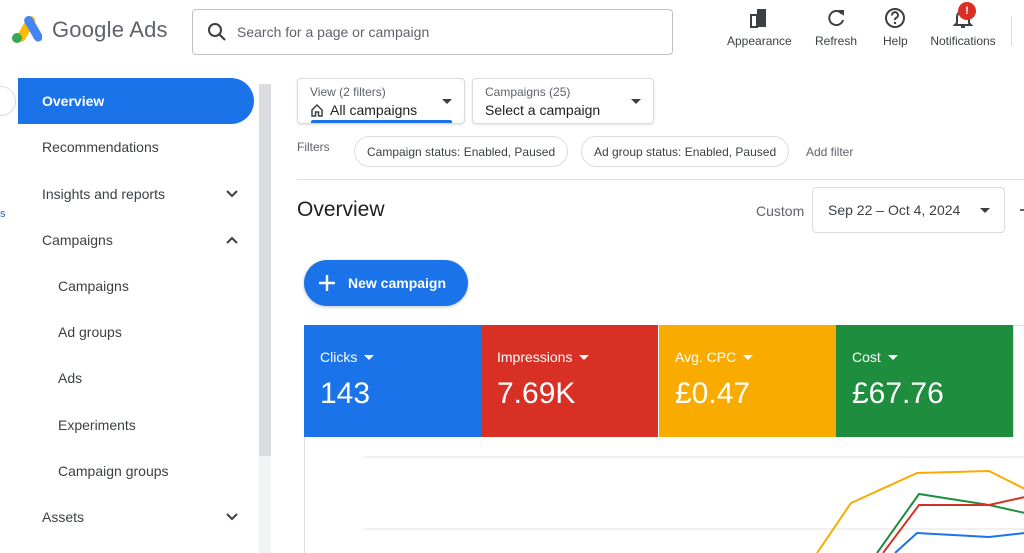  I want to click on date-nav-arrow-icon, so click(1022, 210).